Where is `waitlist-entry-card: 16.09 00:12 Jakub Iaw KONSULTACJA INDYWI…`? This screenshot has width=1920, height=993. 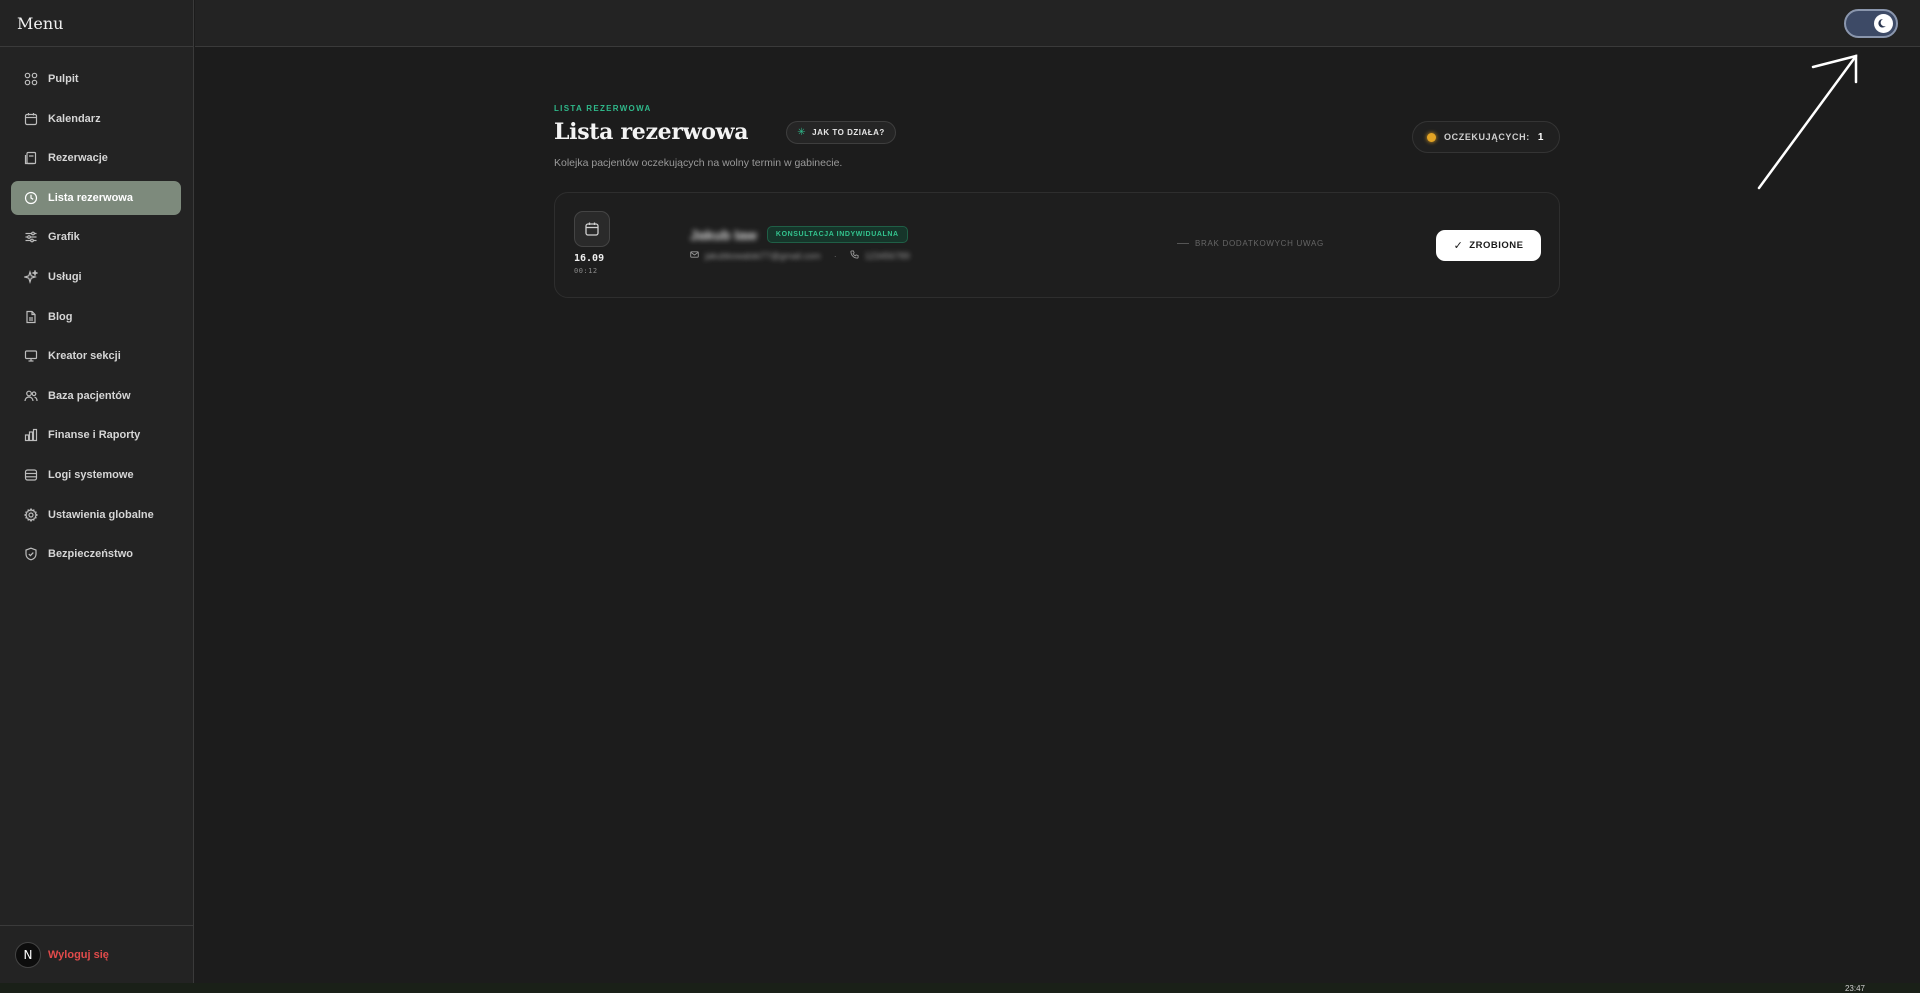
waitlist-entry-card: 16.09 00:12 Jakub Iaw KONSULTACJA INDYWI… is located at coordinates (1057, 245).